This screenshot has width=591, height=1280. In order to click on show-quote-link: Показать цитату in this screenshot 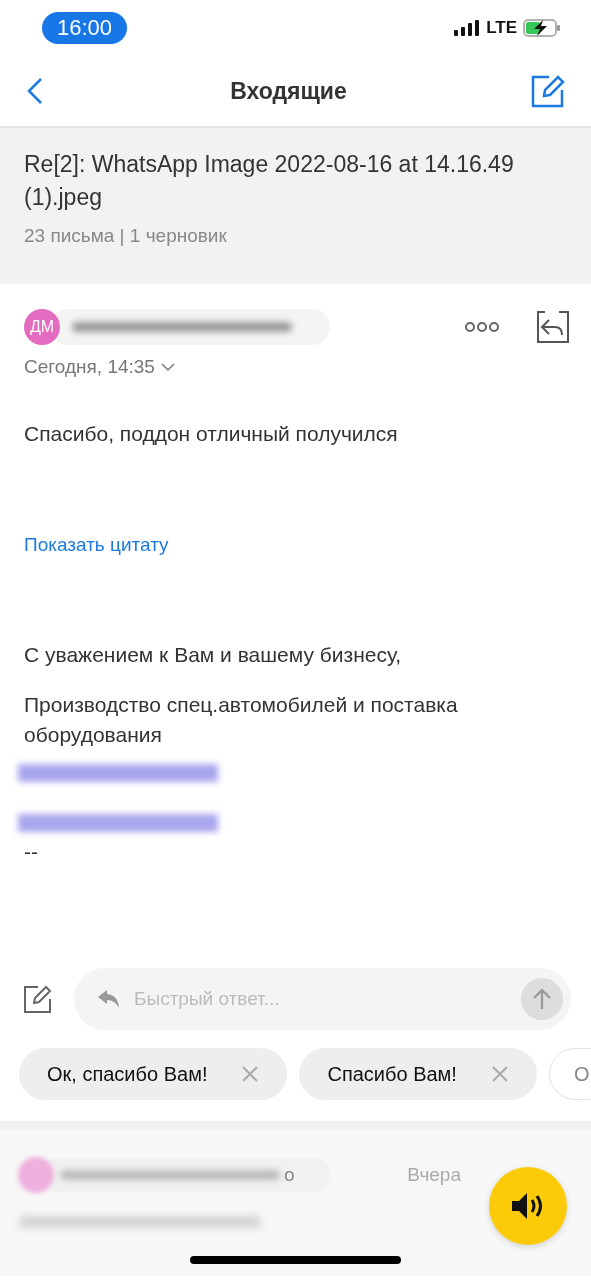, I will do `click(96, 545)`.